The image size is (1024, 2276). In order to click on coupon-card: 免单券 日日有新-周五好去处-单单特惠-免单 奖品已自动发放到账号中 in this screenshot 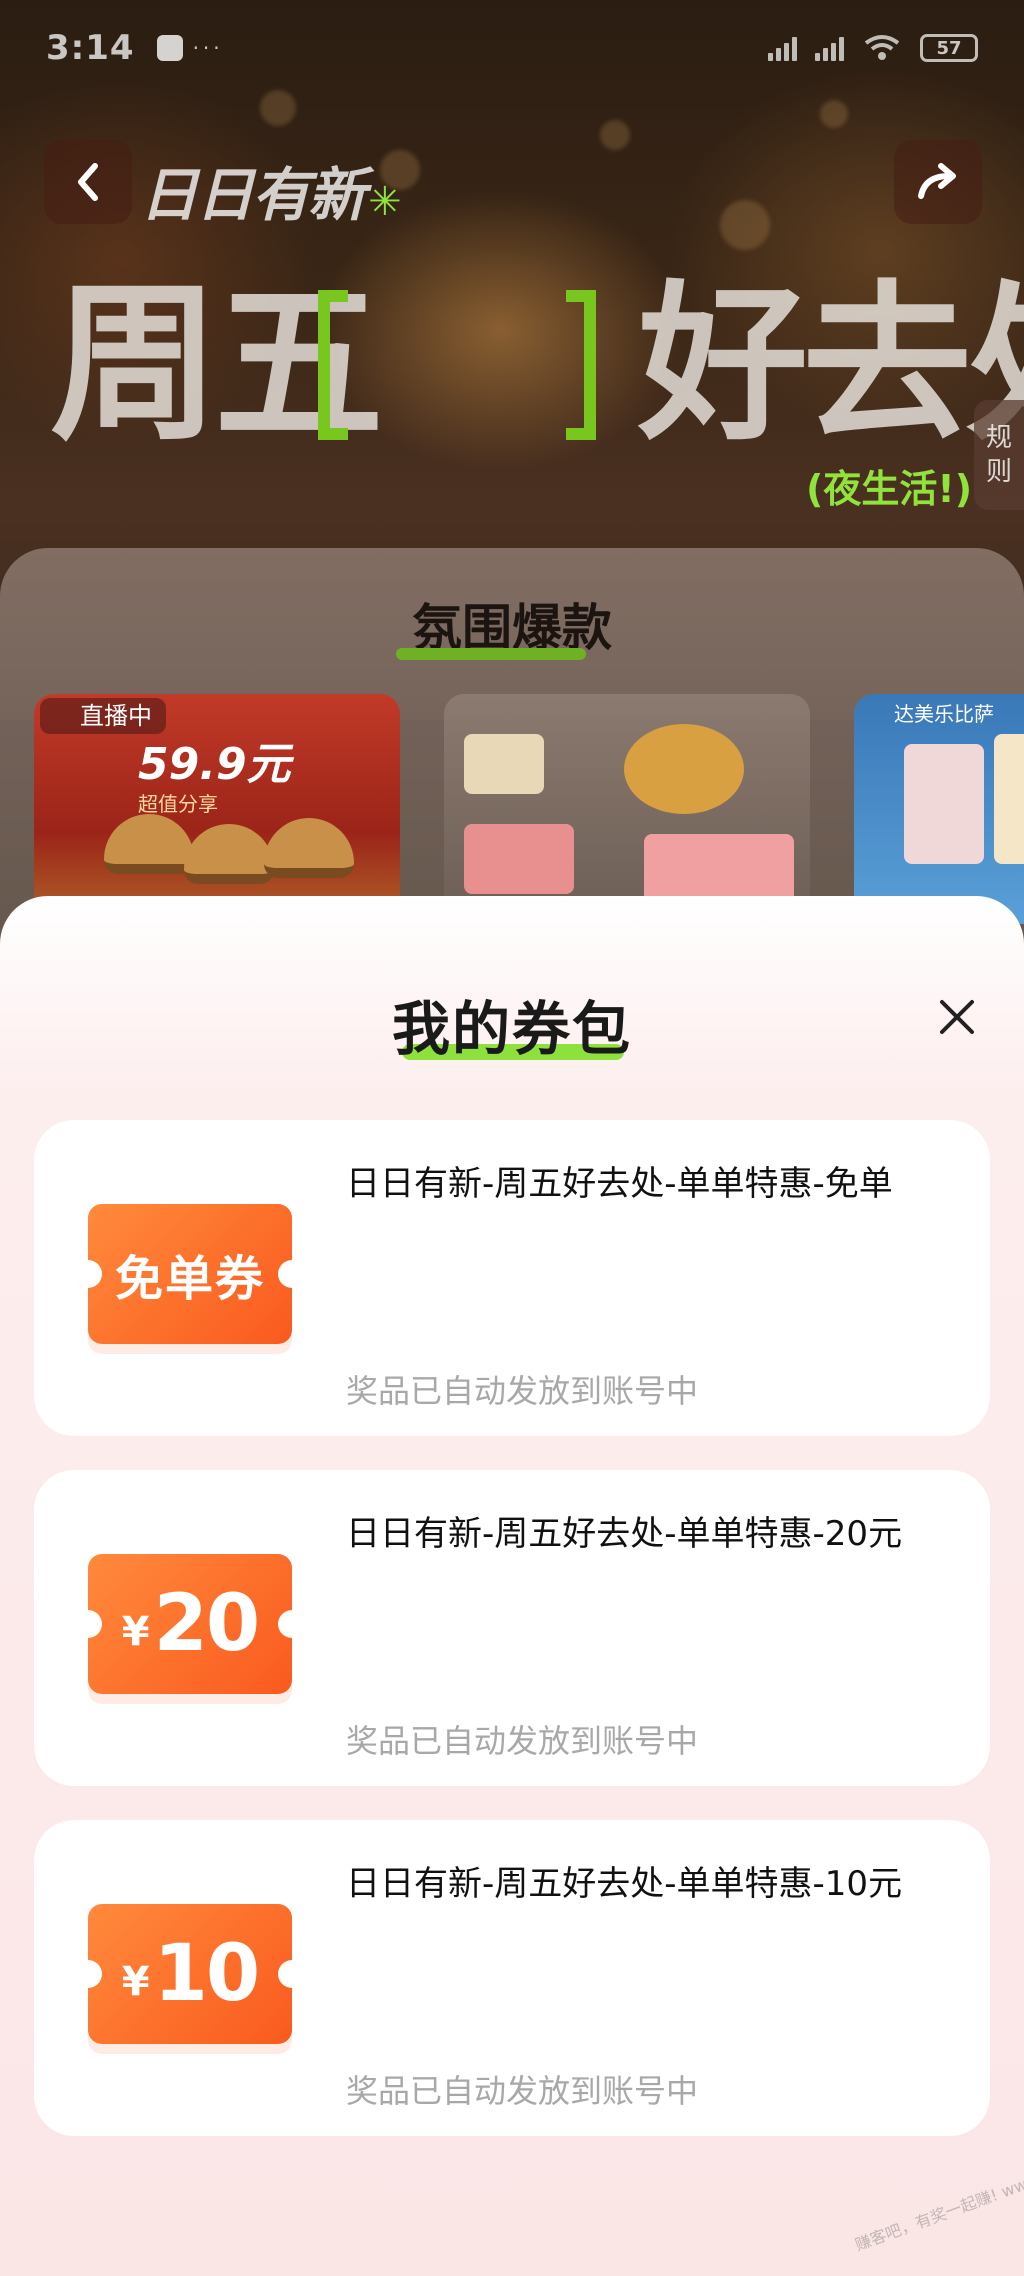, I will do `click(512, 1278)`.